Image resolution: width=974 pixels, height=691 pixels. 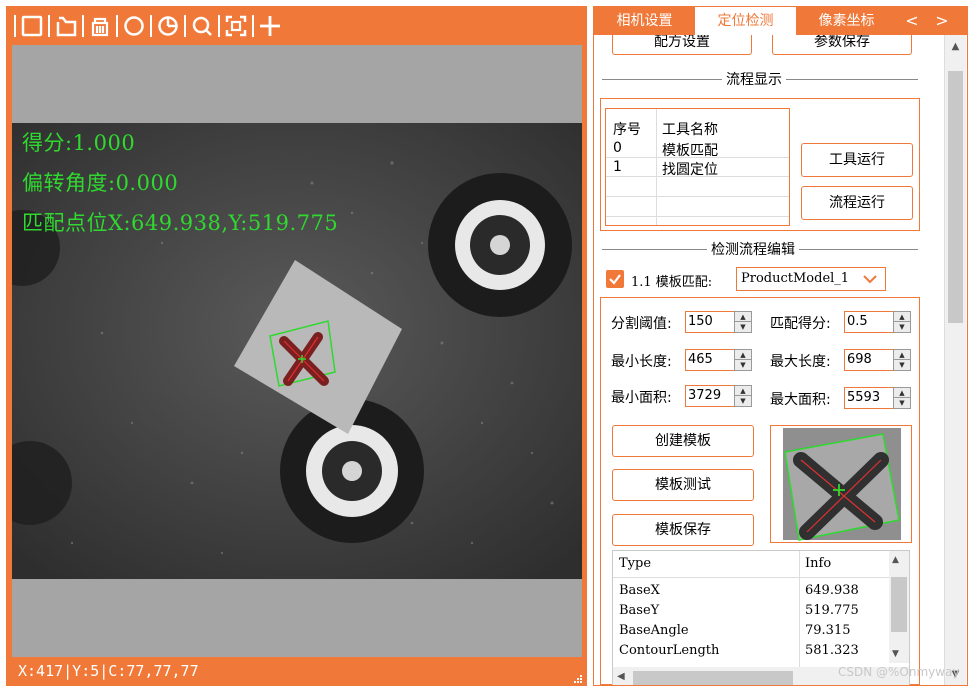 I want to click on threshold-stepper: ▲ ▼, so click(x=743, y=322).